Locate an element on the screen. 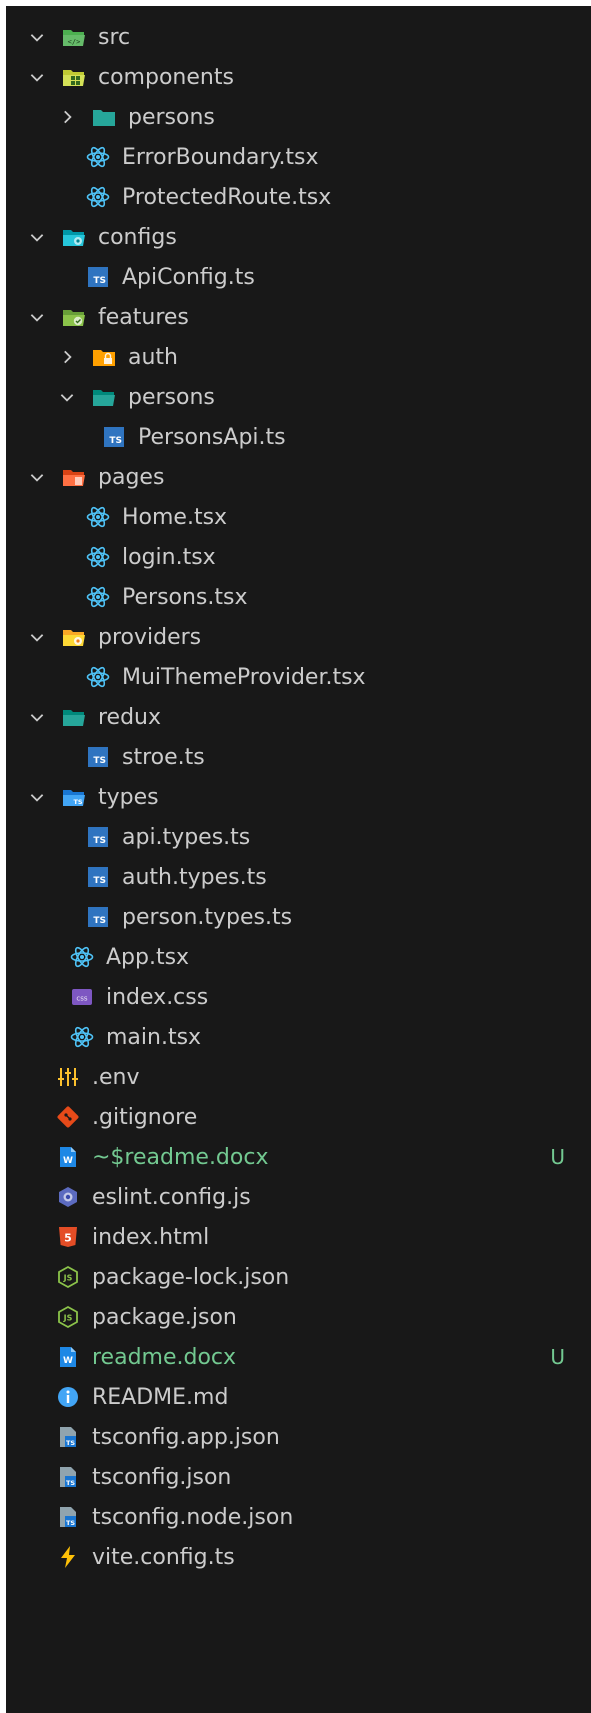 This screenshot has height=1713, width=591. folder-configs: configs is located at coordinates (298, 237).